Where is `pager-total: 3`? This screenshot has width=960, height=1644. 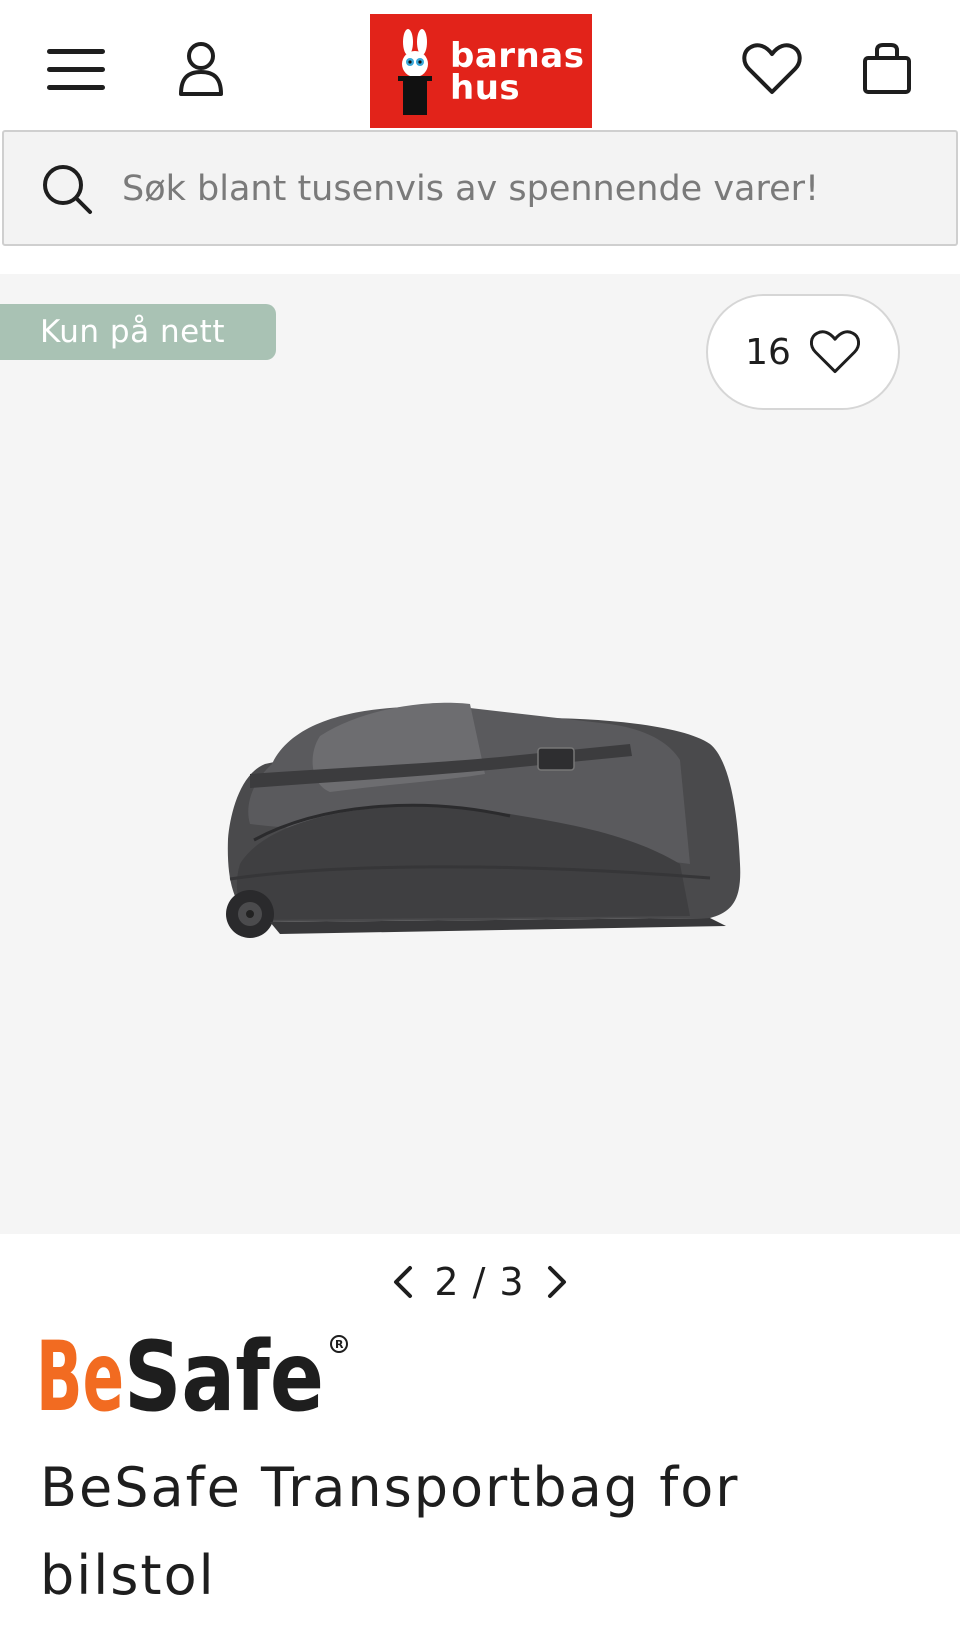 pager-total: 3 is located at coordinates (512, 1282).